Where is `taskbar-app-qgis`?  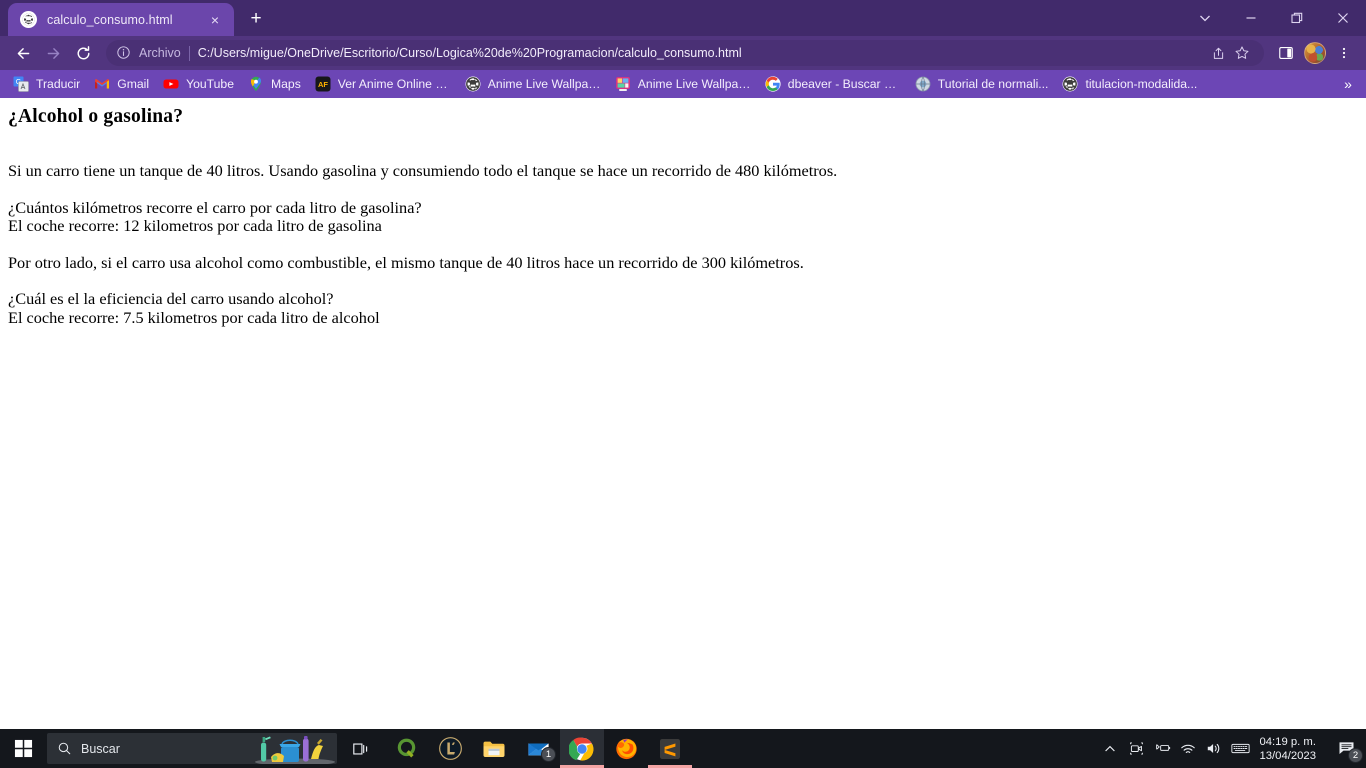
taskbar-app-qgis is located at coordinates (406, 748).